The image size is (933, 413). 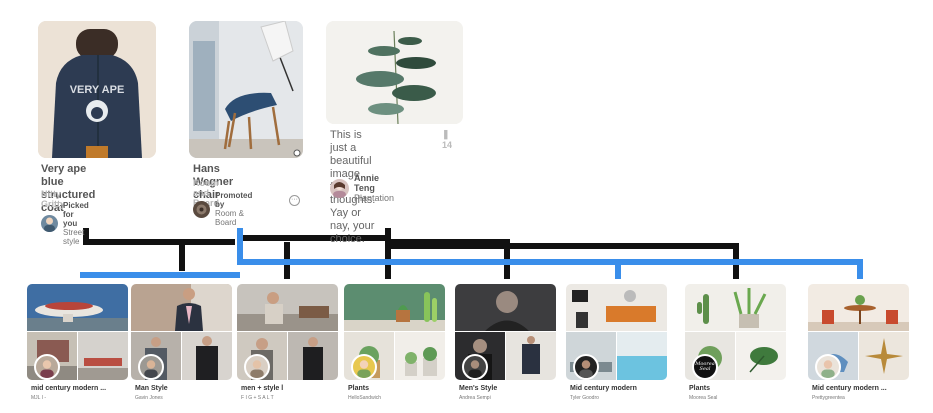 I want to click on board-owner-avatar: Moorea Seal, so click(x=705, y=367).